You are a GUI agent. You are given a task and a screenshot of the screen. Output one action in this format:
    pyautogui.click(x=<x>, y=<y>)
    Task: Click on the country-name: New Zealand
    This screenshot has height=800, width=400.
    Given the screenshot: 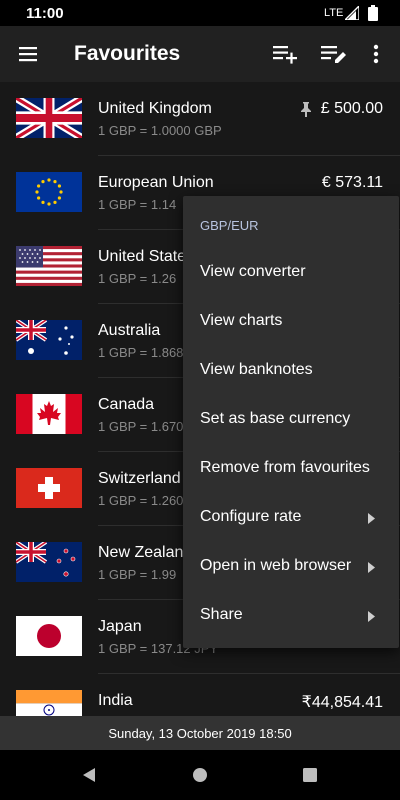 What is the action you would take?
    pyautogui.click(x=145, y=552)
    